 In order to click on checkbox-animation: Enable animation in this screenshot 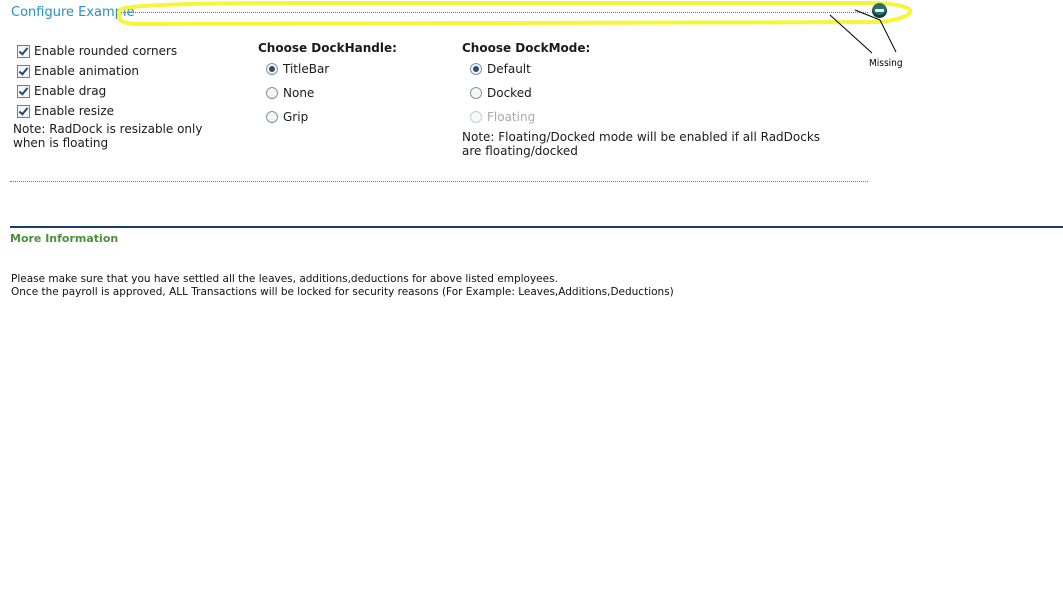, I will do `click(78, 71)`.